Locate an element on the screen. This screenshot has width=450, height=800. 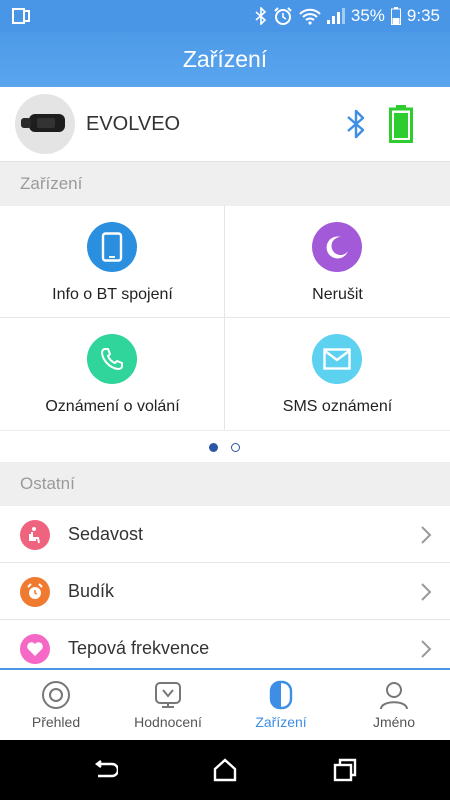
grid-item-label: Nerušit is located at coordinates (337, 294).